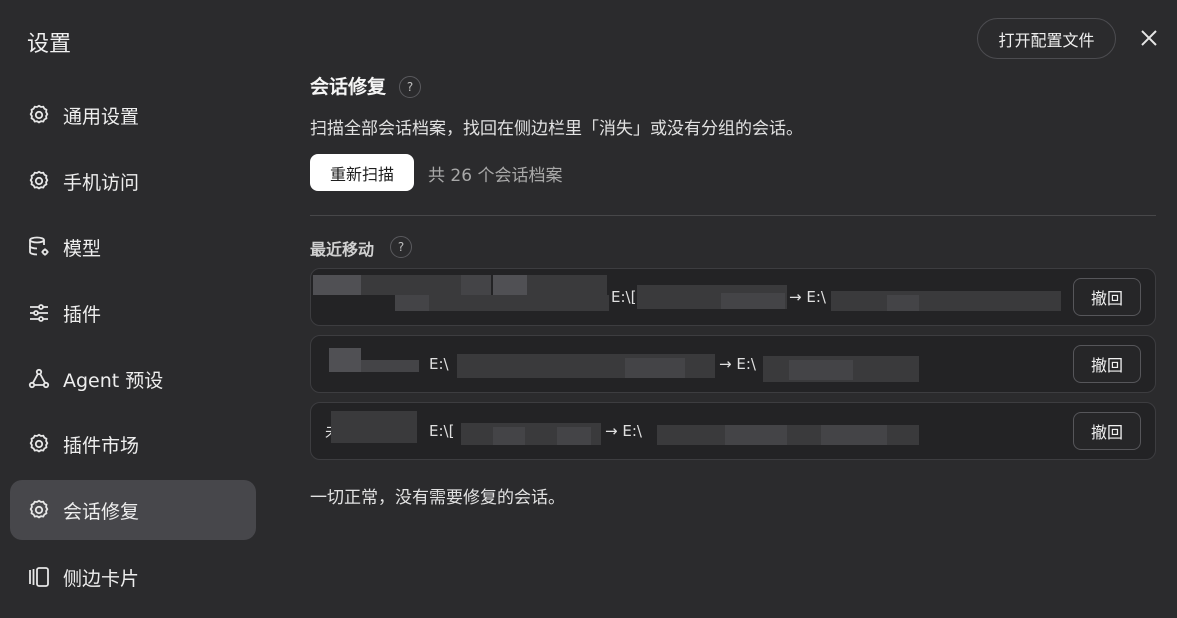  I want to click on page-title: 会话修复, so click(348, 87).